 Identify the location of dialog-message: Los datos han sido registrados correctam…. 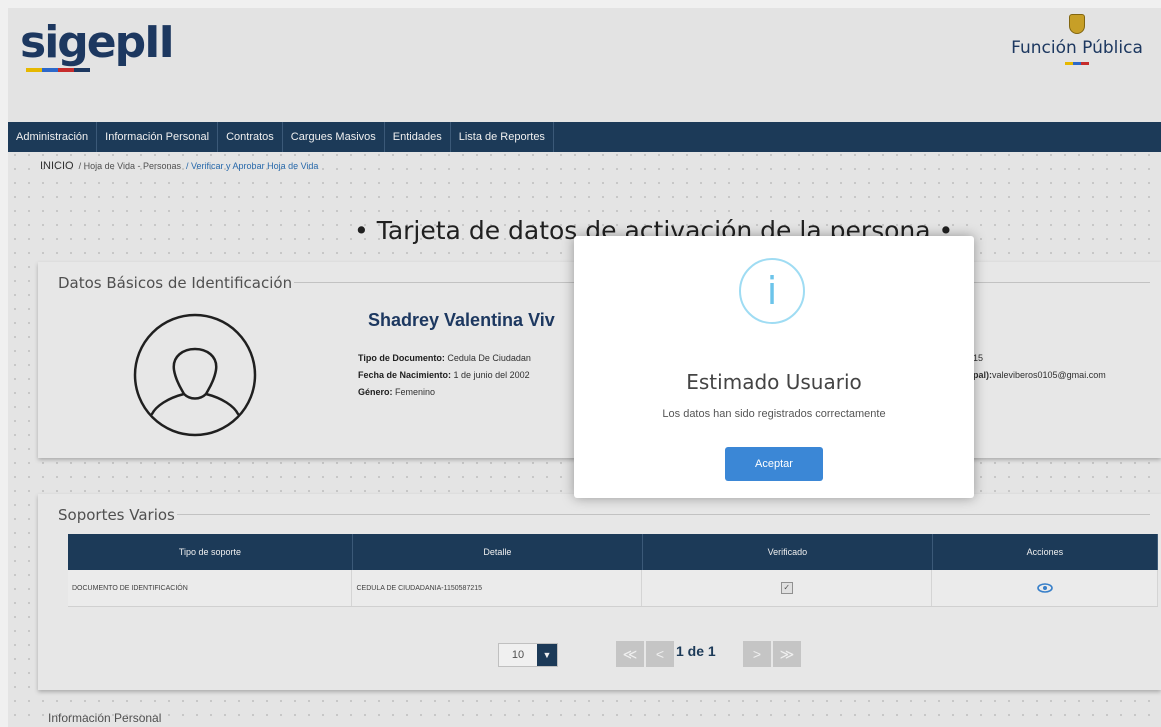
(774, 414).